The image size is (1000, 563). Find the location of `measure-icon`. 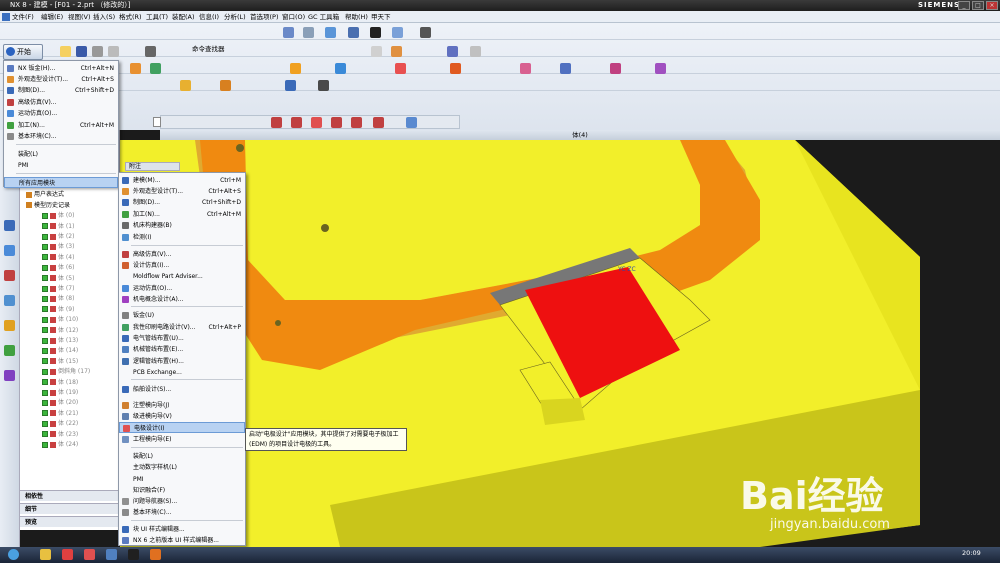

measure-icon is located at coordinates (475, 51).